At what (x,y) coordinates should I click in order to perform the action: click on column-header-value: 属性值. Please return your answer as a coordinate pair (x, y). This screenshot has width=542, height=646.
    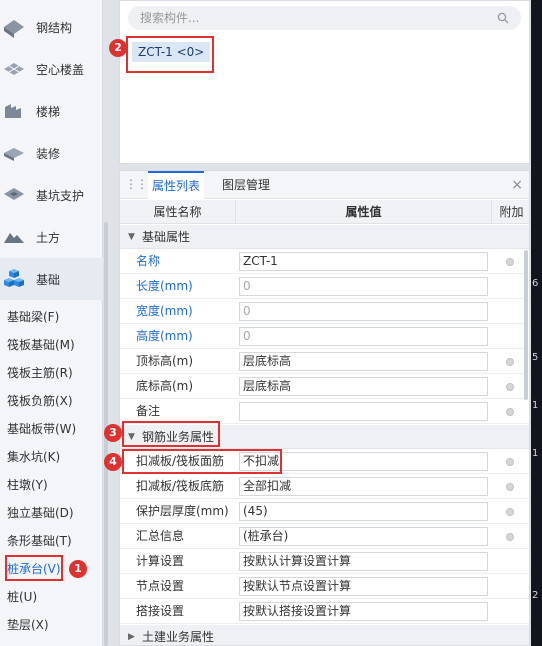
    Looking at the image, I should click on (364, 212).